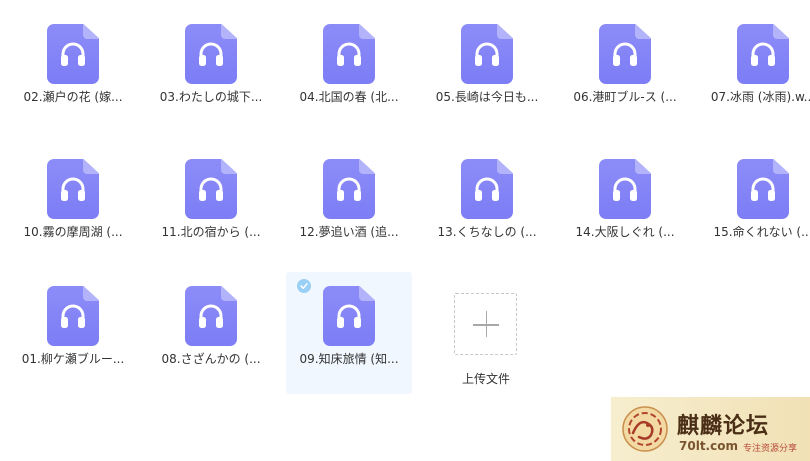  What do you see at coordinates (708, 446) in the screenshot?
I see `watermark-domain: 70lt.com` at bounding box center [708, 446].